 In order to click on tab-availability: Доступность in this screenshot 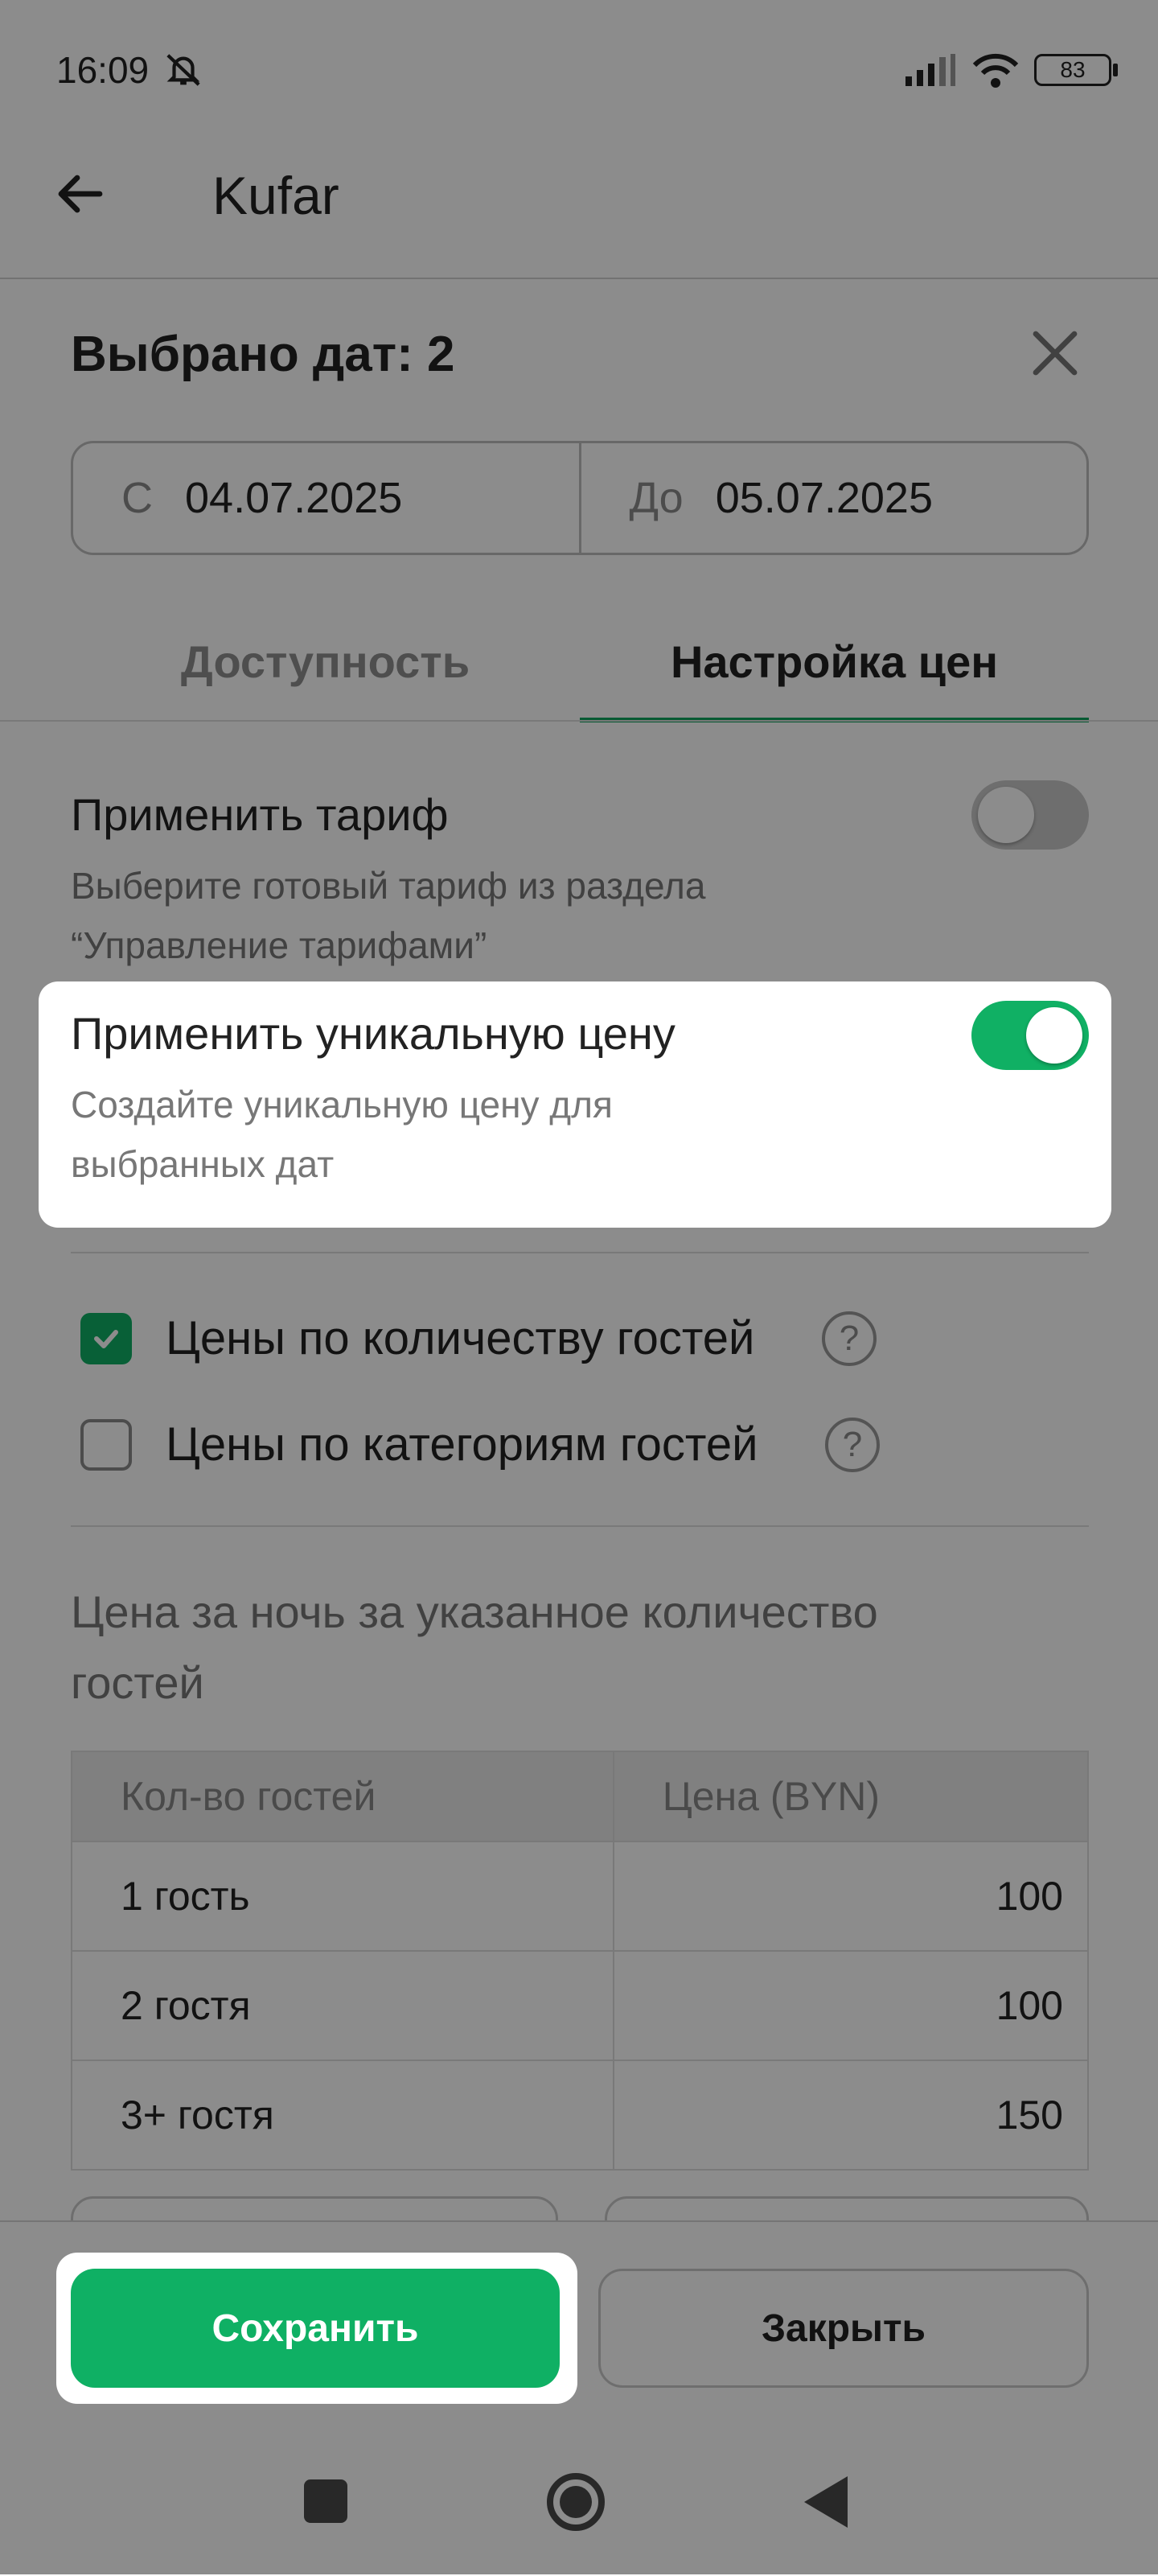, I will do `click(325, 670)`.